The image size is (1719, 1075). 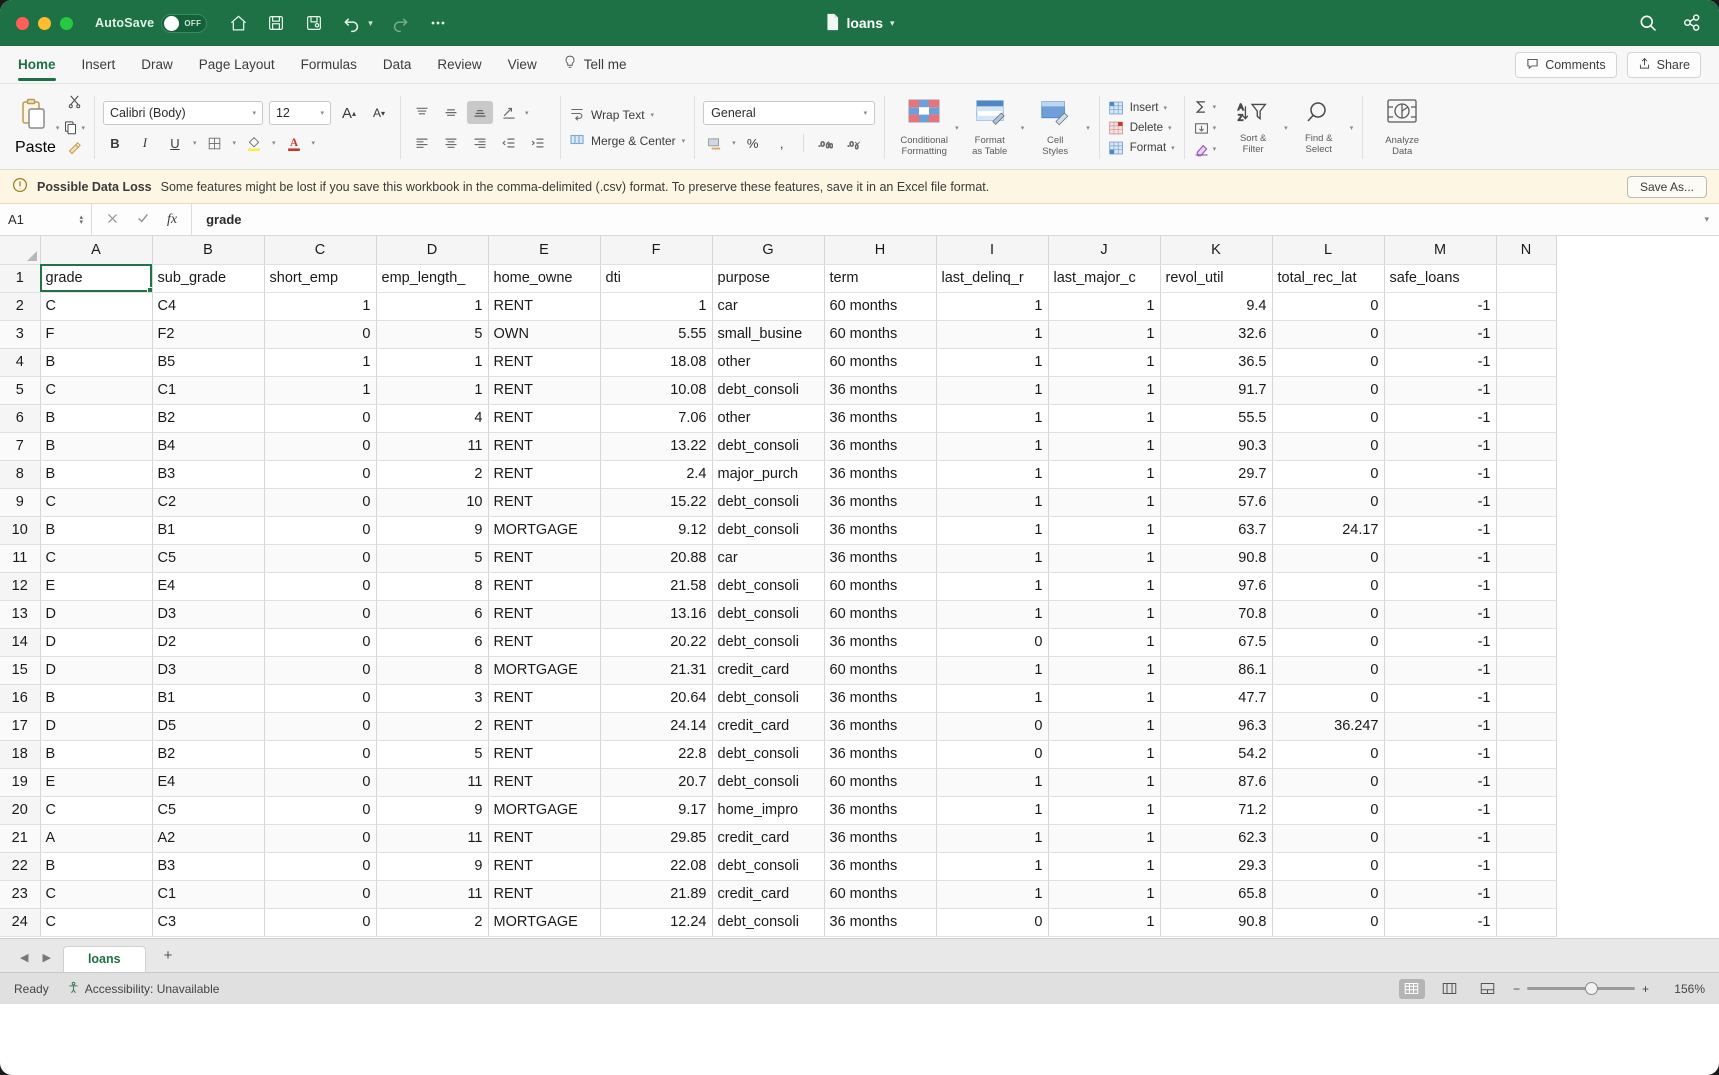 I want to click on fill-button: ▾, so click(x=1204, y=128).